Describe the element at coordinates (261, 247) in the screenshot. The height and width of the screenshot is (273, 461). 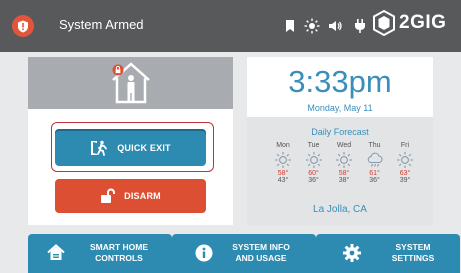
I see `system-info-label-line1: SYSTEM INFO` at that location.